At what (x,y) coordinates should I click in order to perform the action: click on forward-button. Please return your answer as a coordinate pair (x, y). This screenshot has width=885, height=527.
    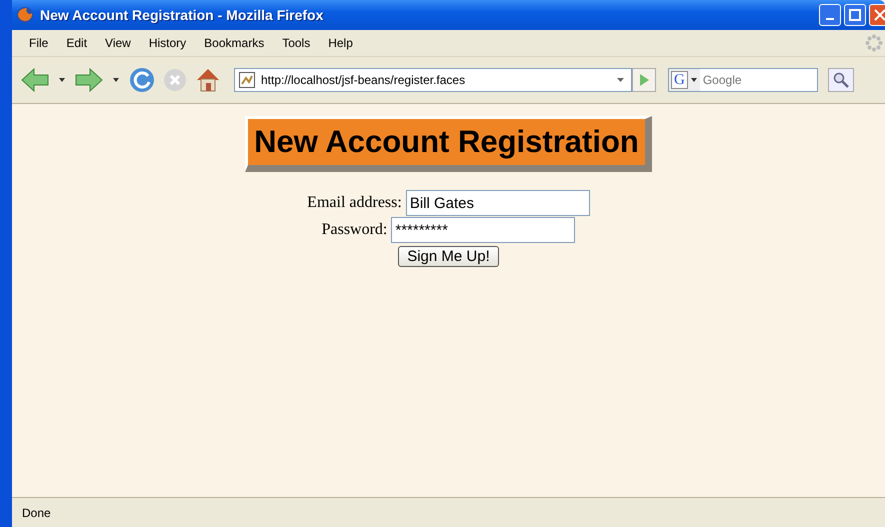
    Looking at the image, I should click on (89, 80).